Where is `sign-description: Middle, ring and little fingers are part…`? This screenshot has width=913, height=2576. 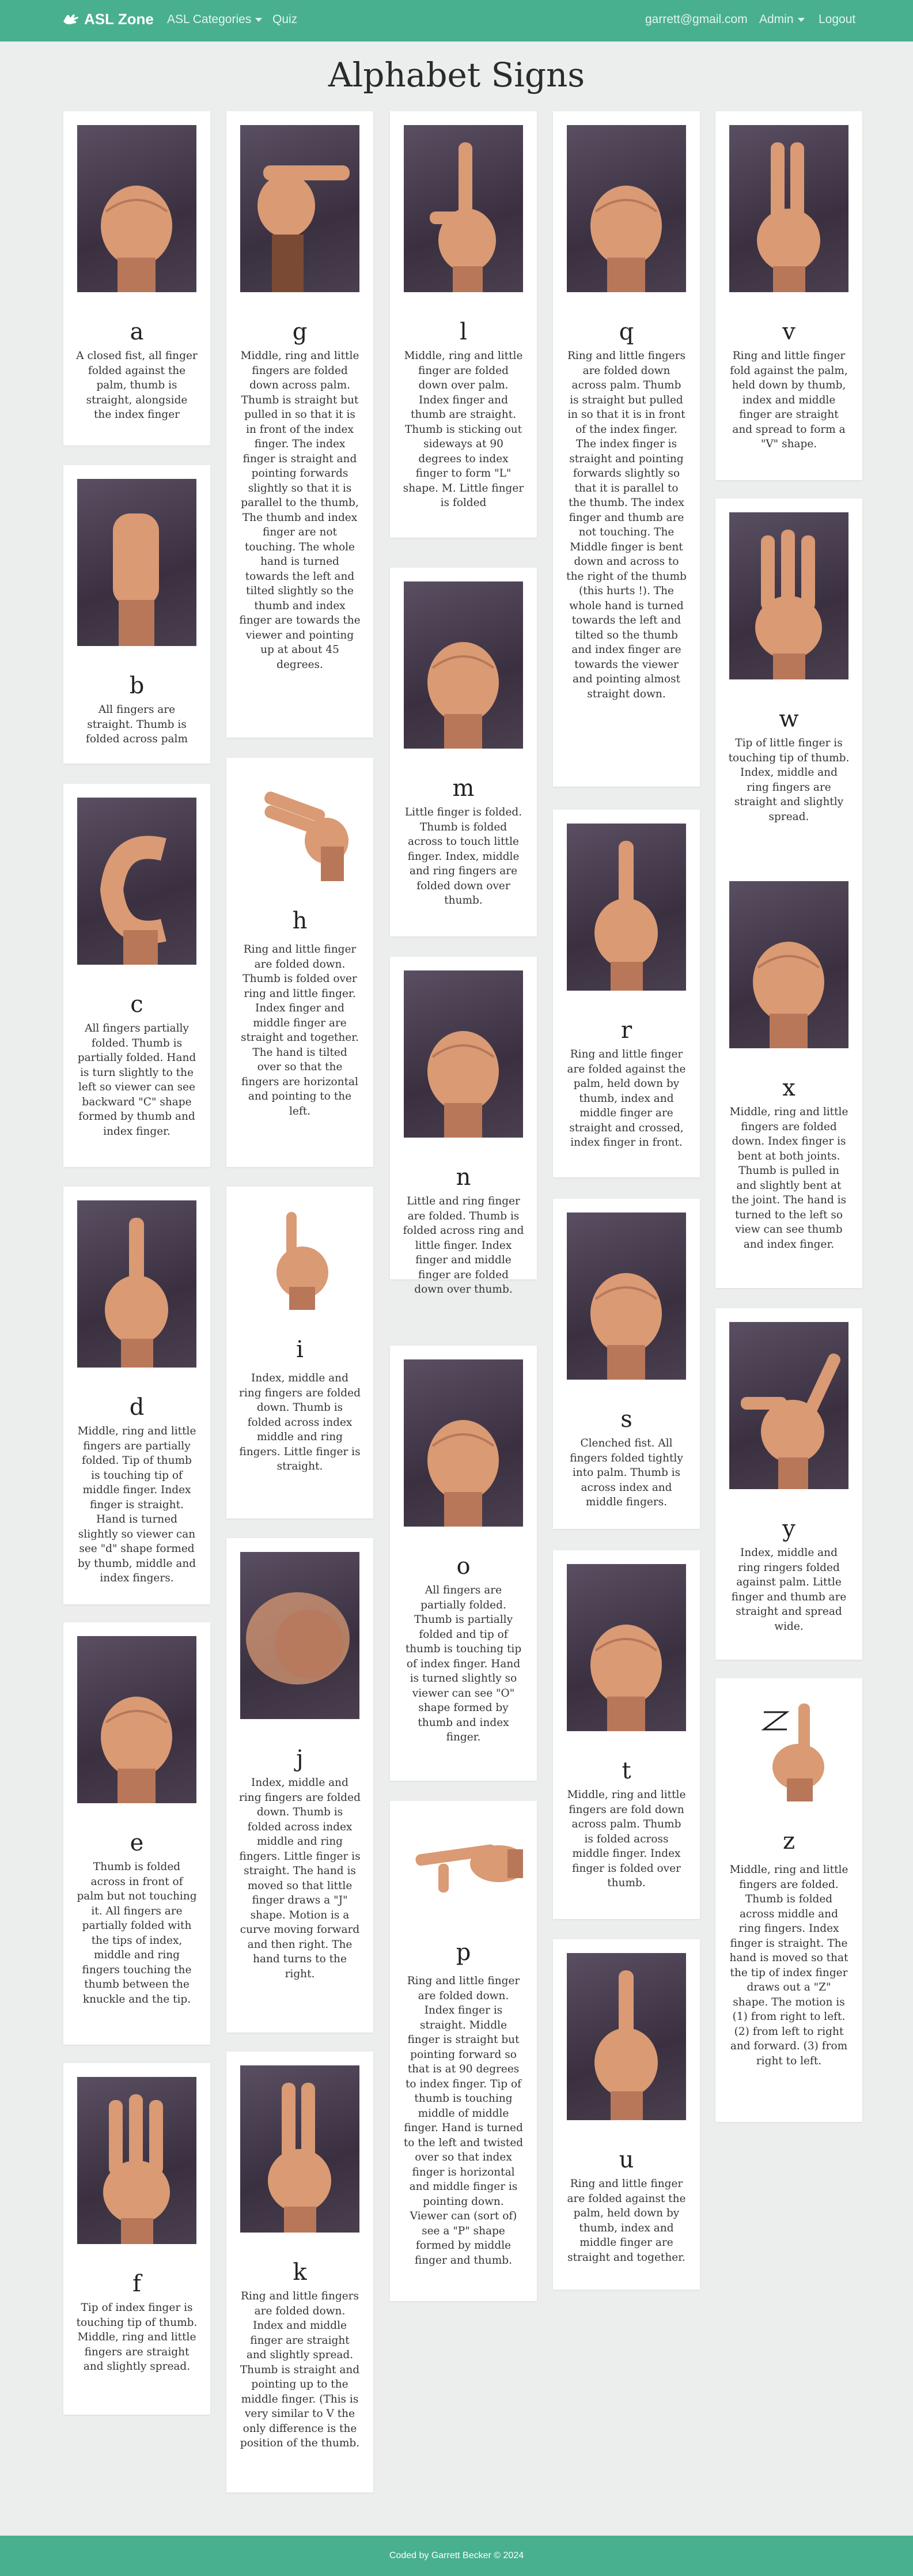
sign-description: Middle, ring and little fingers are part… is located at coordinates (136, 1504).